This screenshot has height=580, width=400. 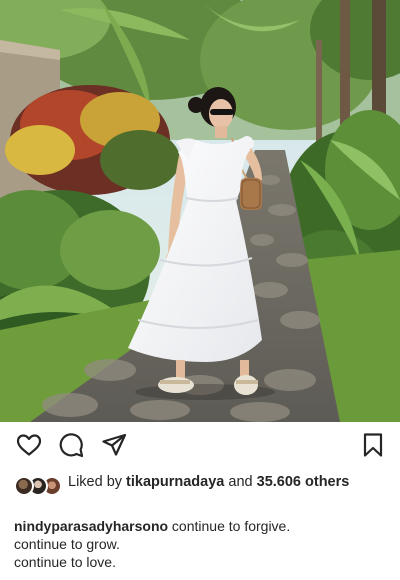 I want to click on share-button, so click(x=114, y=445).